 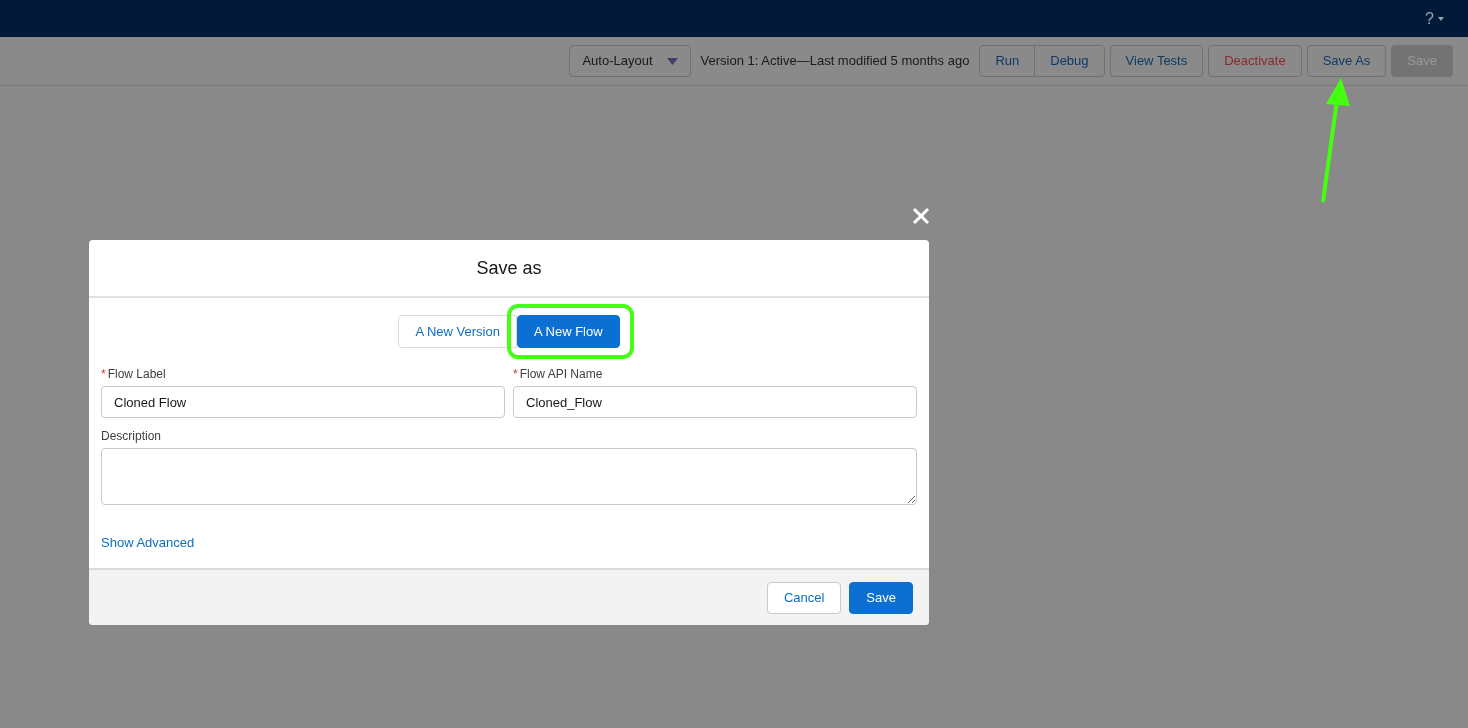 I want to click on modal-title: Save as, so click(x=509, y=268).